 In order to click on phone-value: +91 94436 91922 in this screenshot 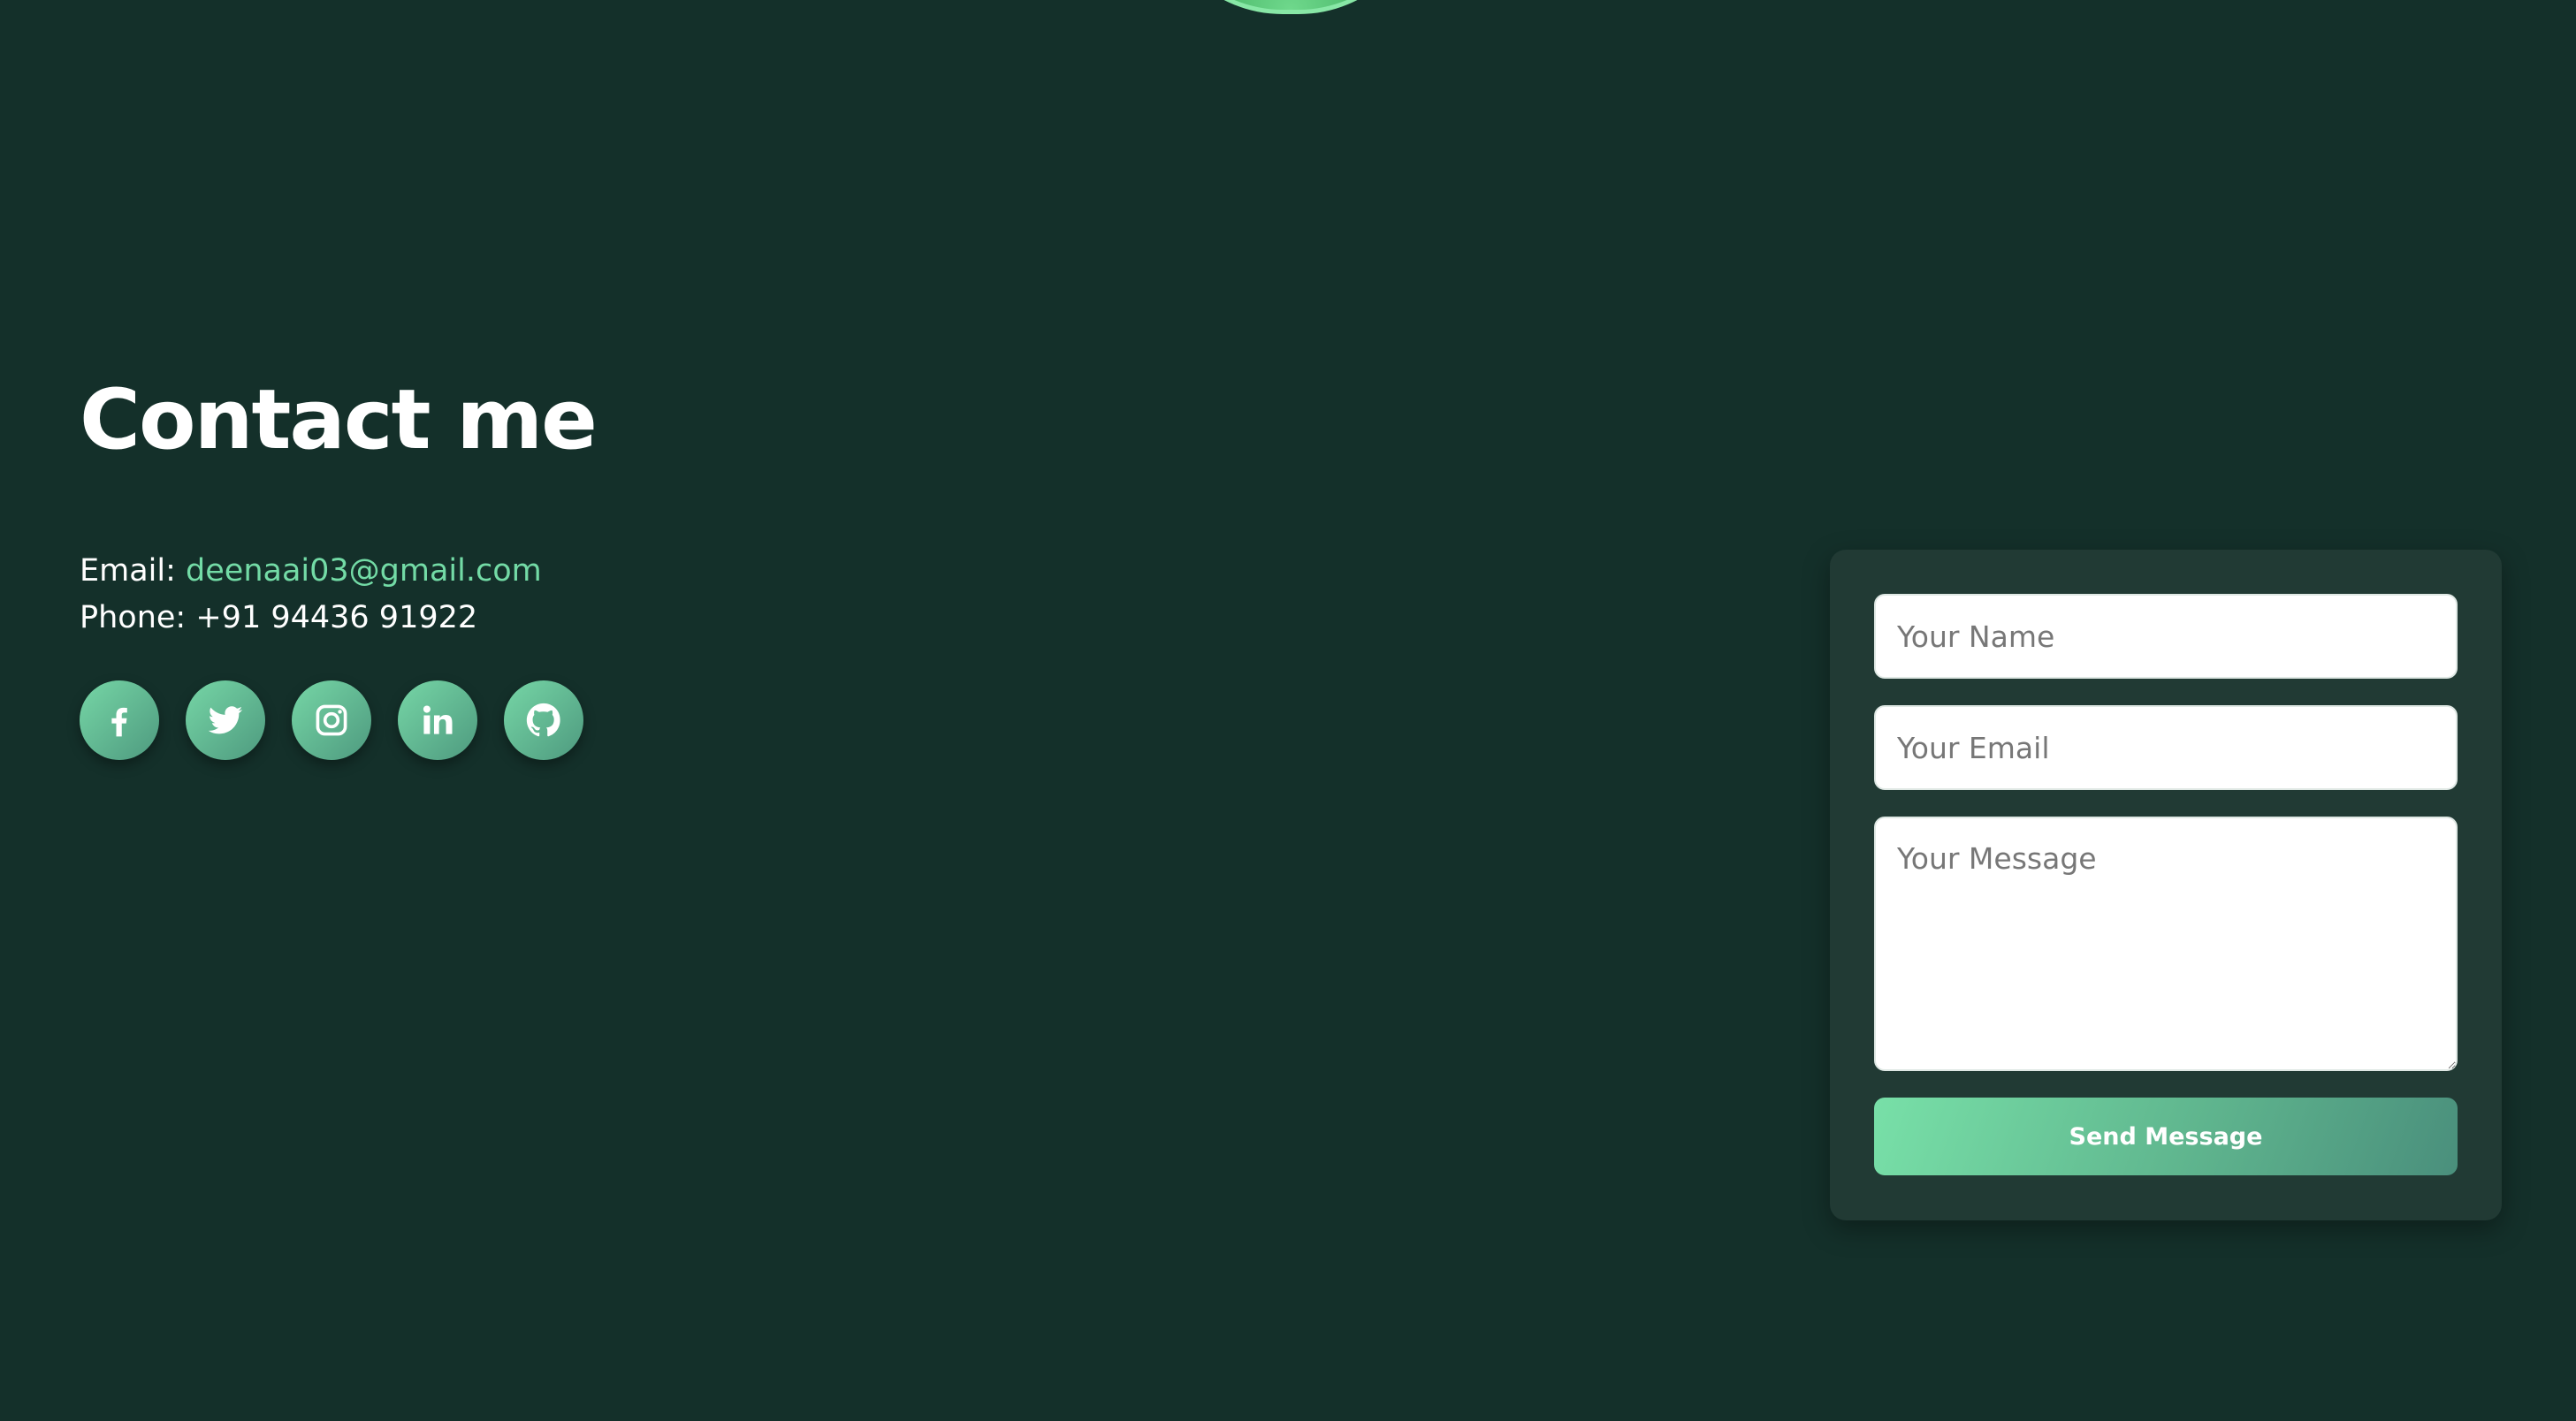, I will do `click(336, 618)`.